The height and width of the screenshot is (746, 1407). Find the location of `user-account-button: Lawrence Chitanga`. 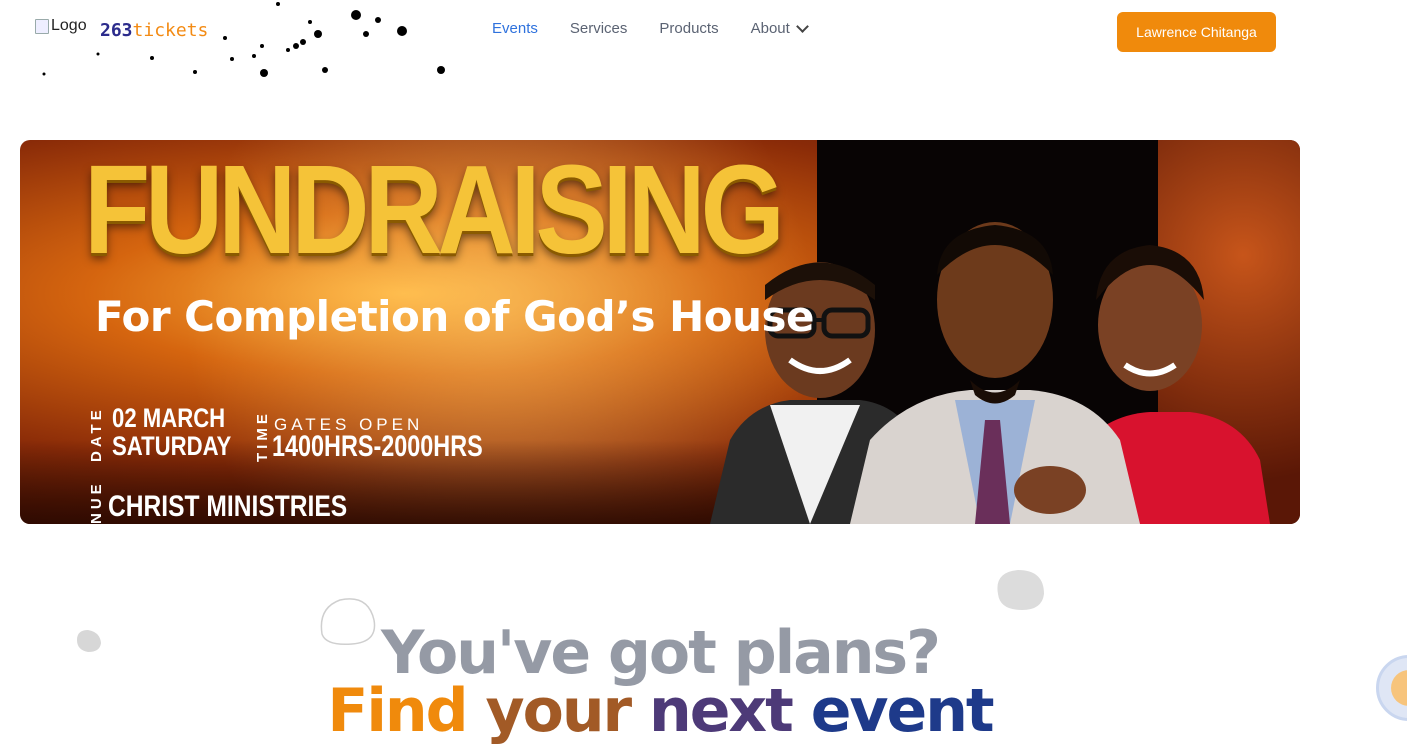

user-account-button: Lawrence Chitanga is located at coordinates (1196, 32).